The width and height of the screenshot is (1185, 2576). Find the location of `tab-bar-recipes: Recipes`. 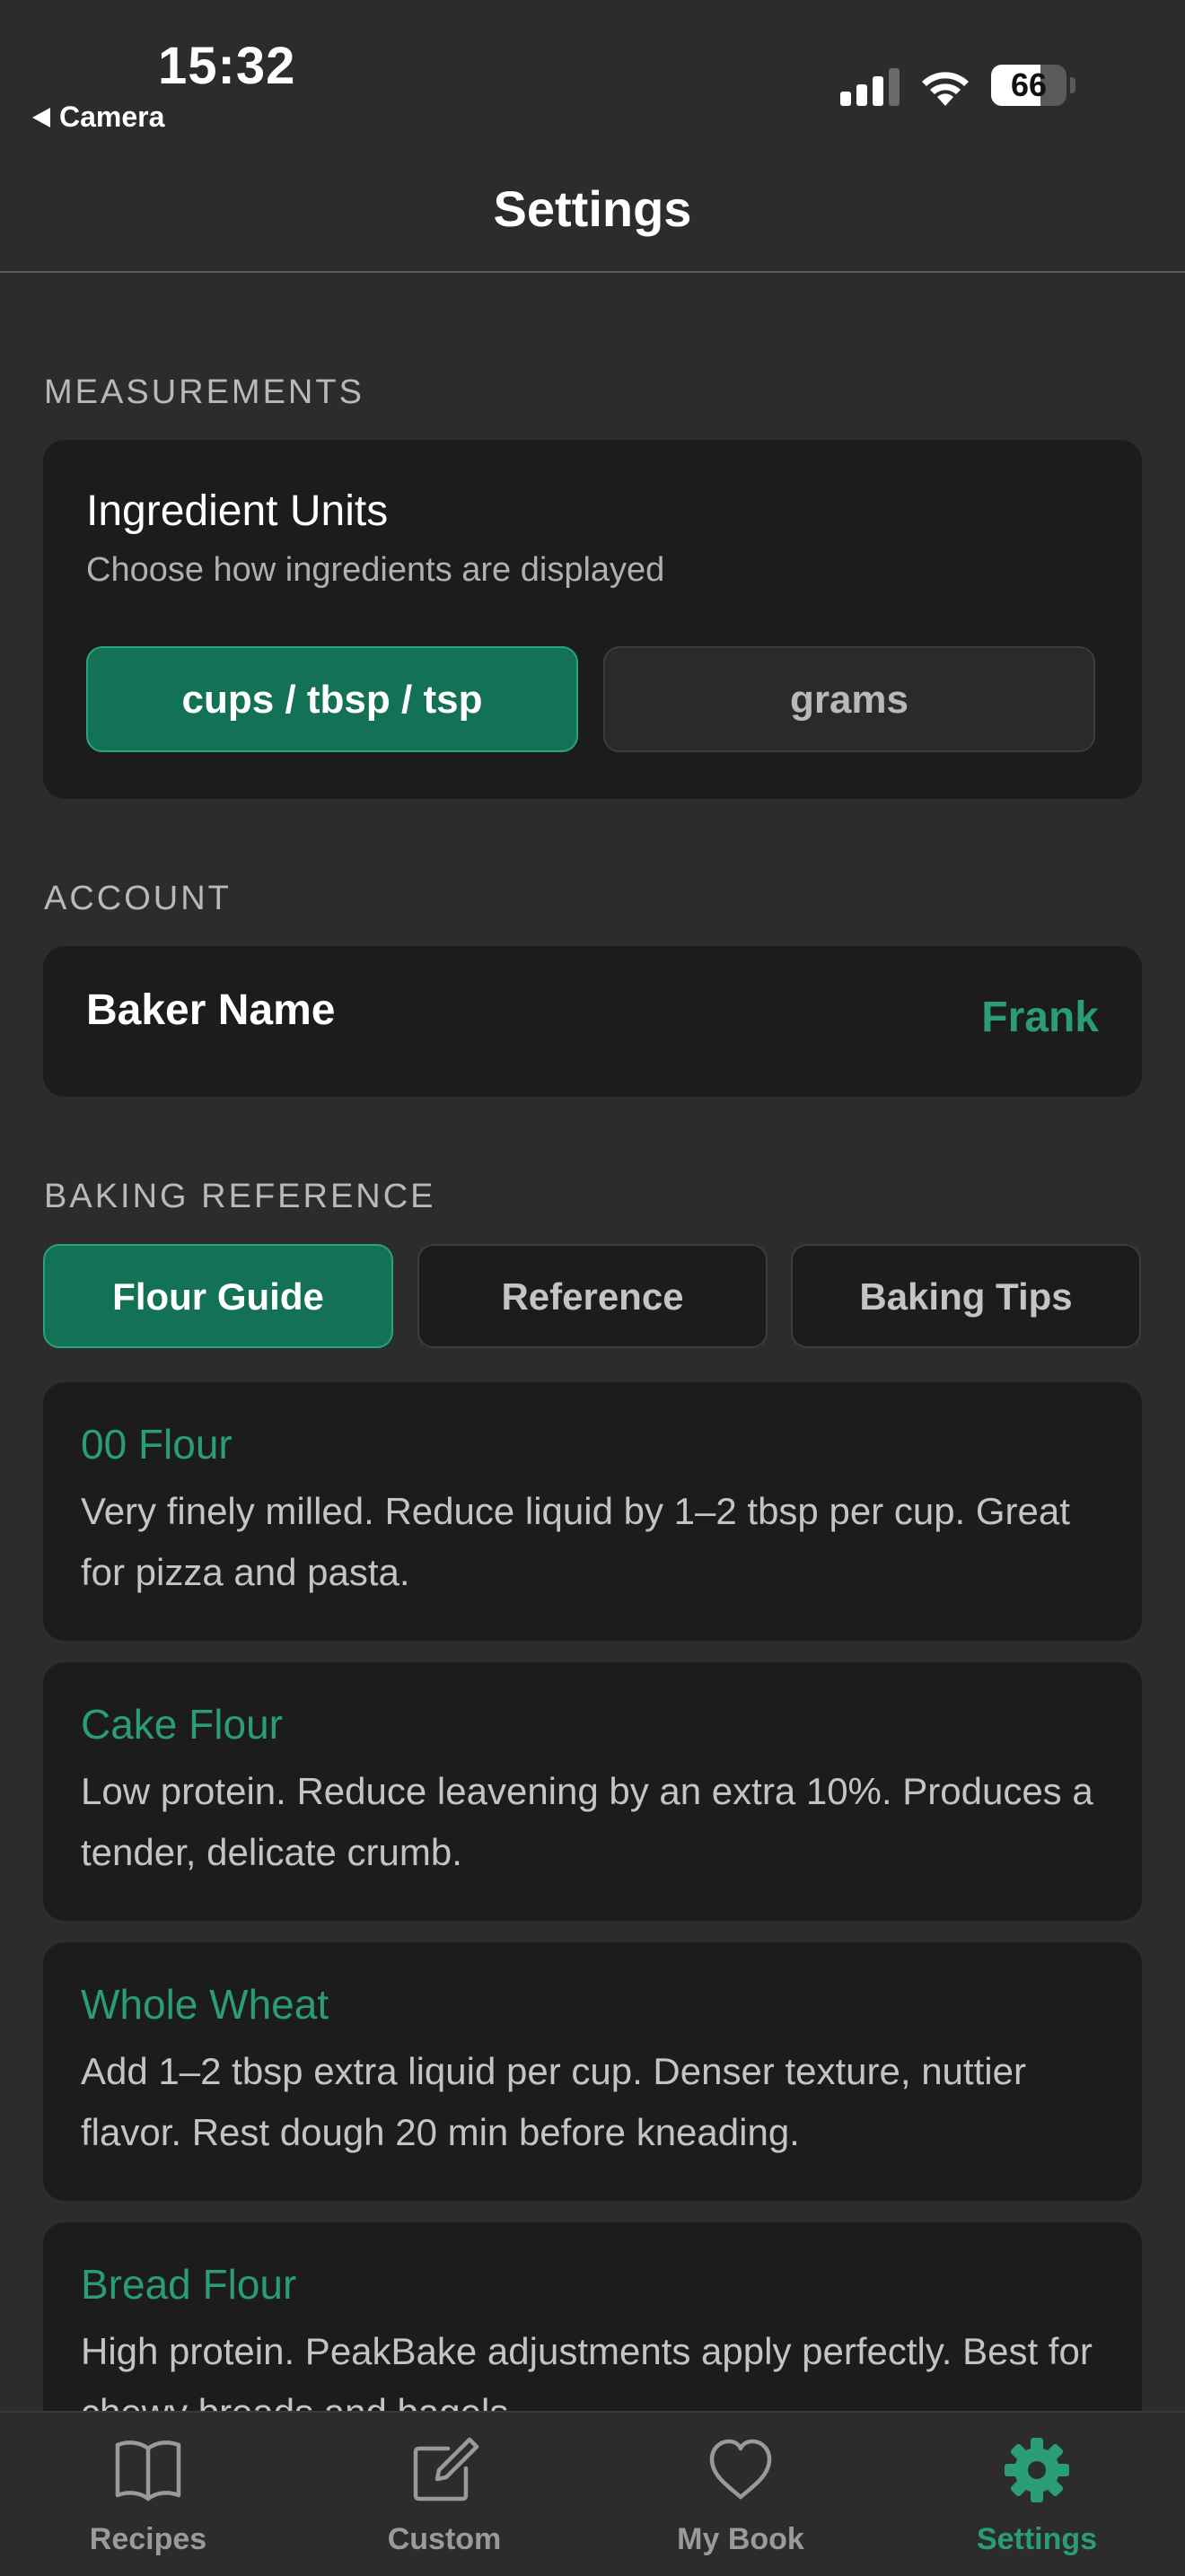

tab-bar-recipes: Recipes is located at coordinates (148, 2494).